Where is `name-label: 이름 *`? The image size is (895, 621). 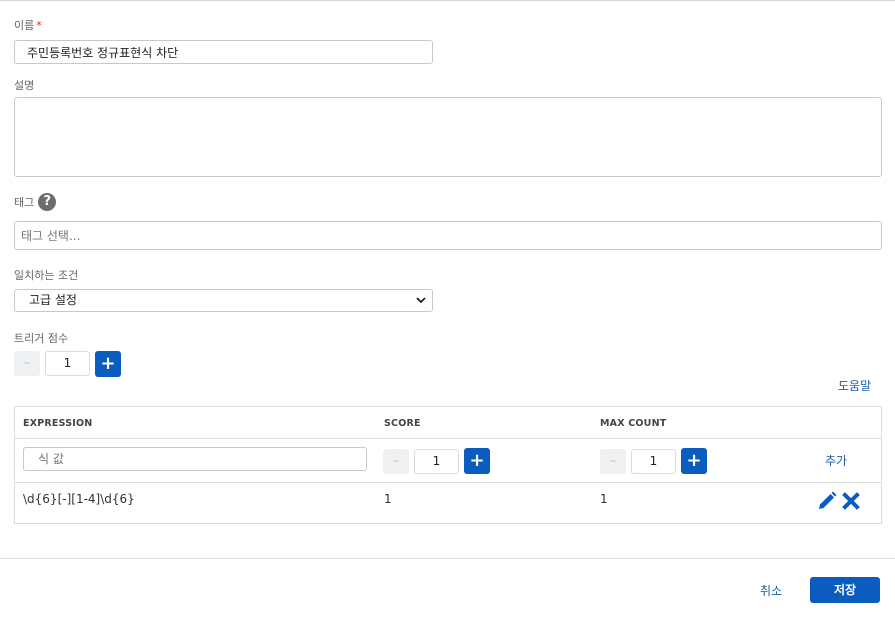
name-label: 이름 * is located at coordinates (28, 25).